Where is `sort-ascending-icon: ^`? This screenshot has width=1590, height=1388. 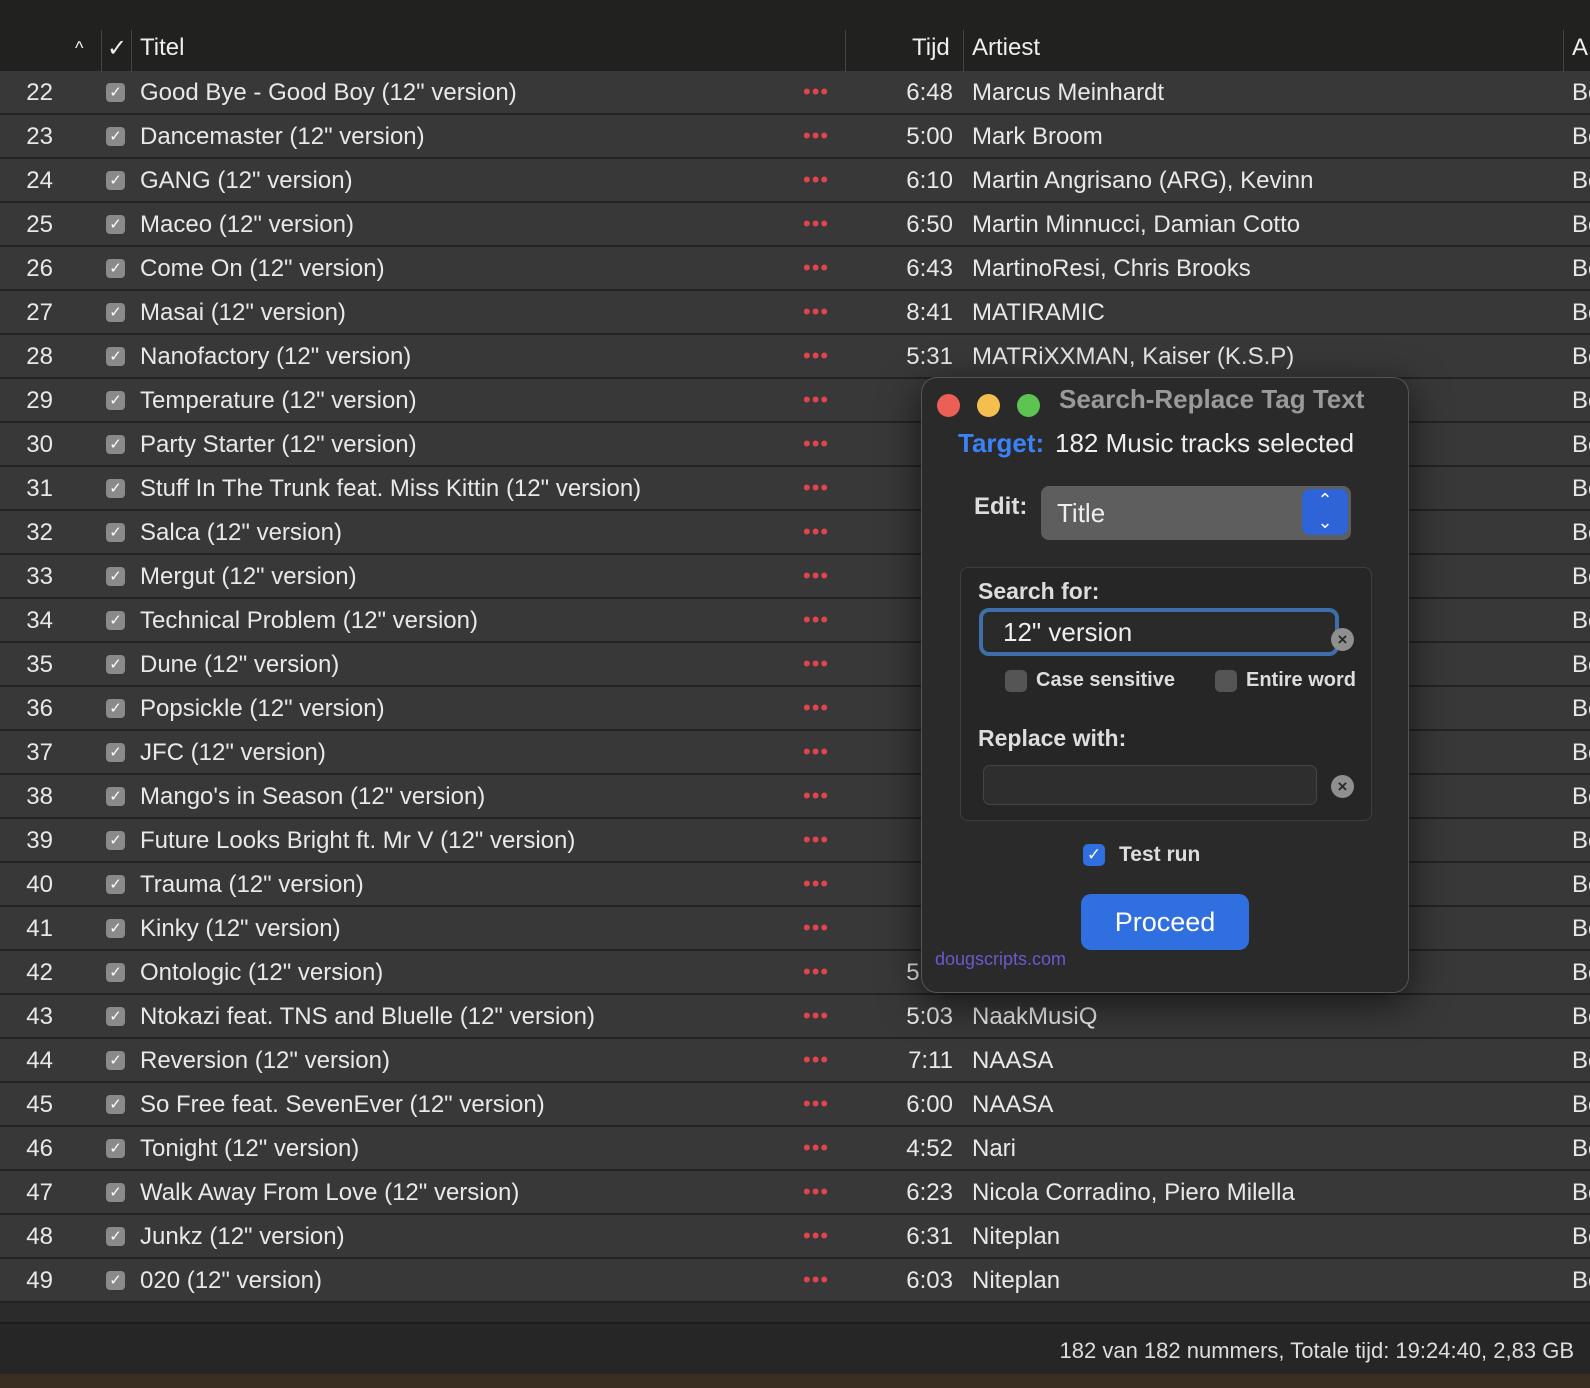
sort-ascending-icon: ^ is located at coordinates (79, 48).